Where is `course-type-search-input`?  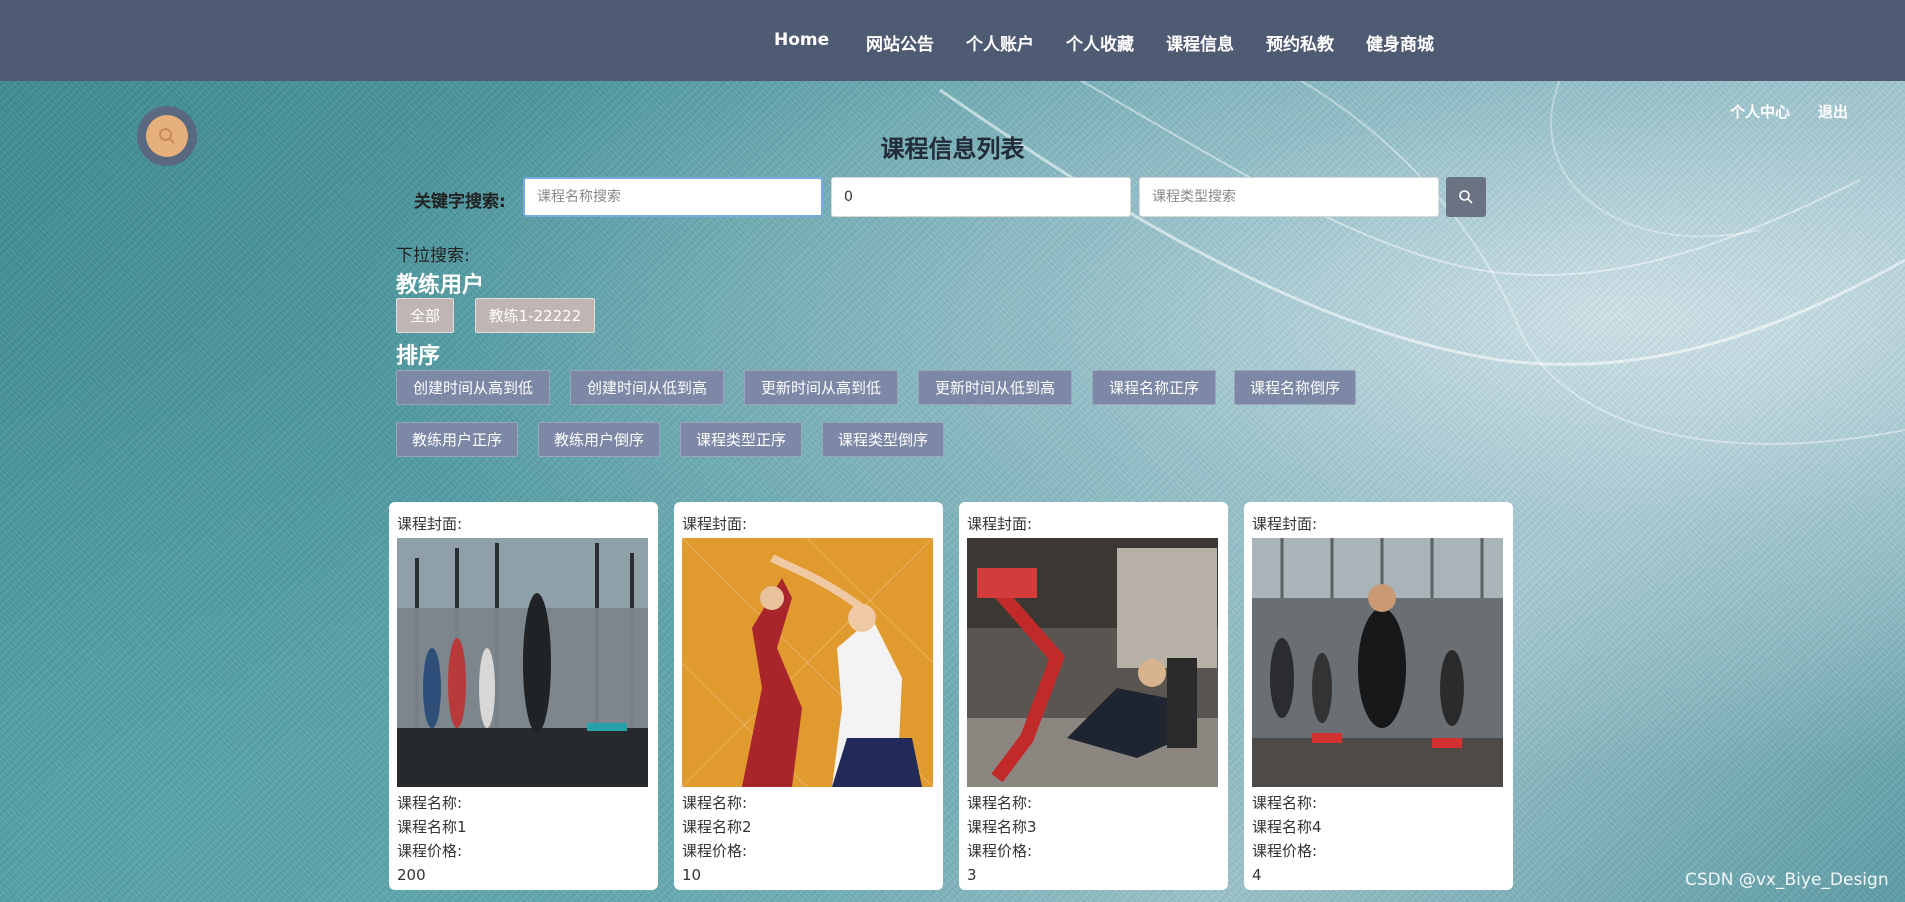
course-type-search-input is located at coordinates (1289, 197).